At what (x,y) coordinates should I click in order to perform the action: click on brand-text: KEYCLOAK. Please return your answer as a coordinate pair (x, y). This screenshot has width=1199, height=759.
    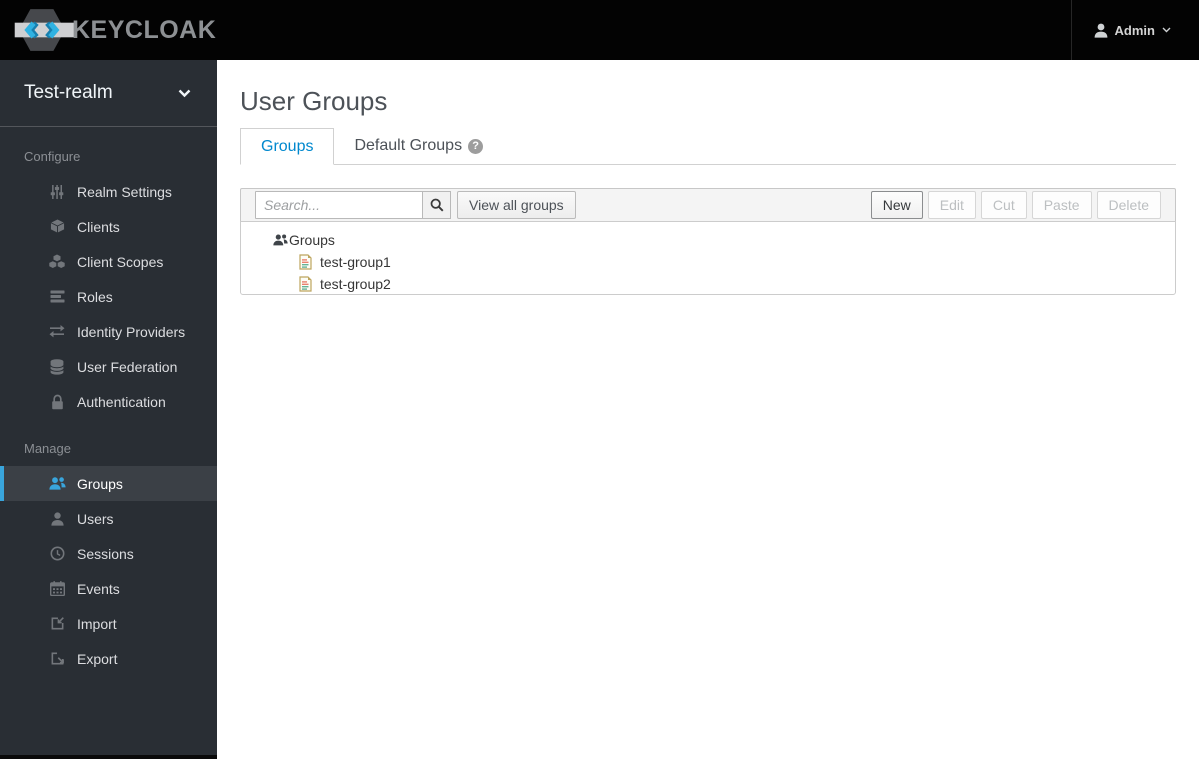
    Looking at the image, I should click on (144, 29).